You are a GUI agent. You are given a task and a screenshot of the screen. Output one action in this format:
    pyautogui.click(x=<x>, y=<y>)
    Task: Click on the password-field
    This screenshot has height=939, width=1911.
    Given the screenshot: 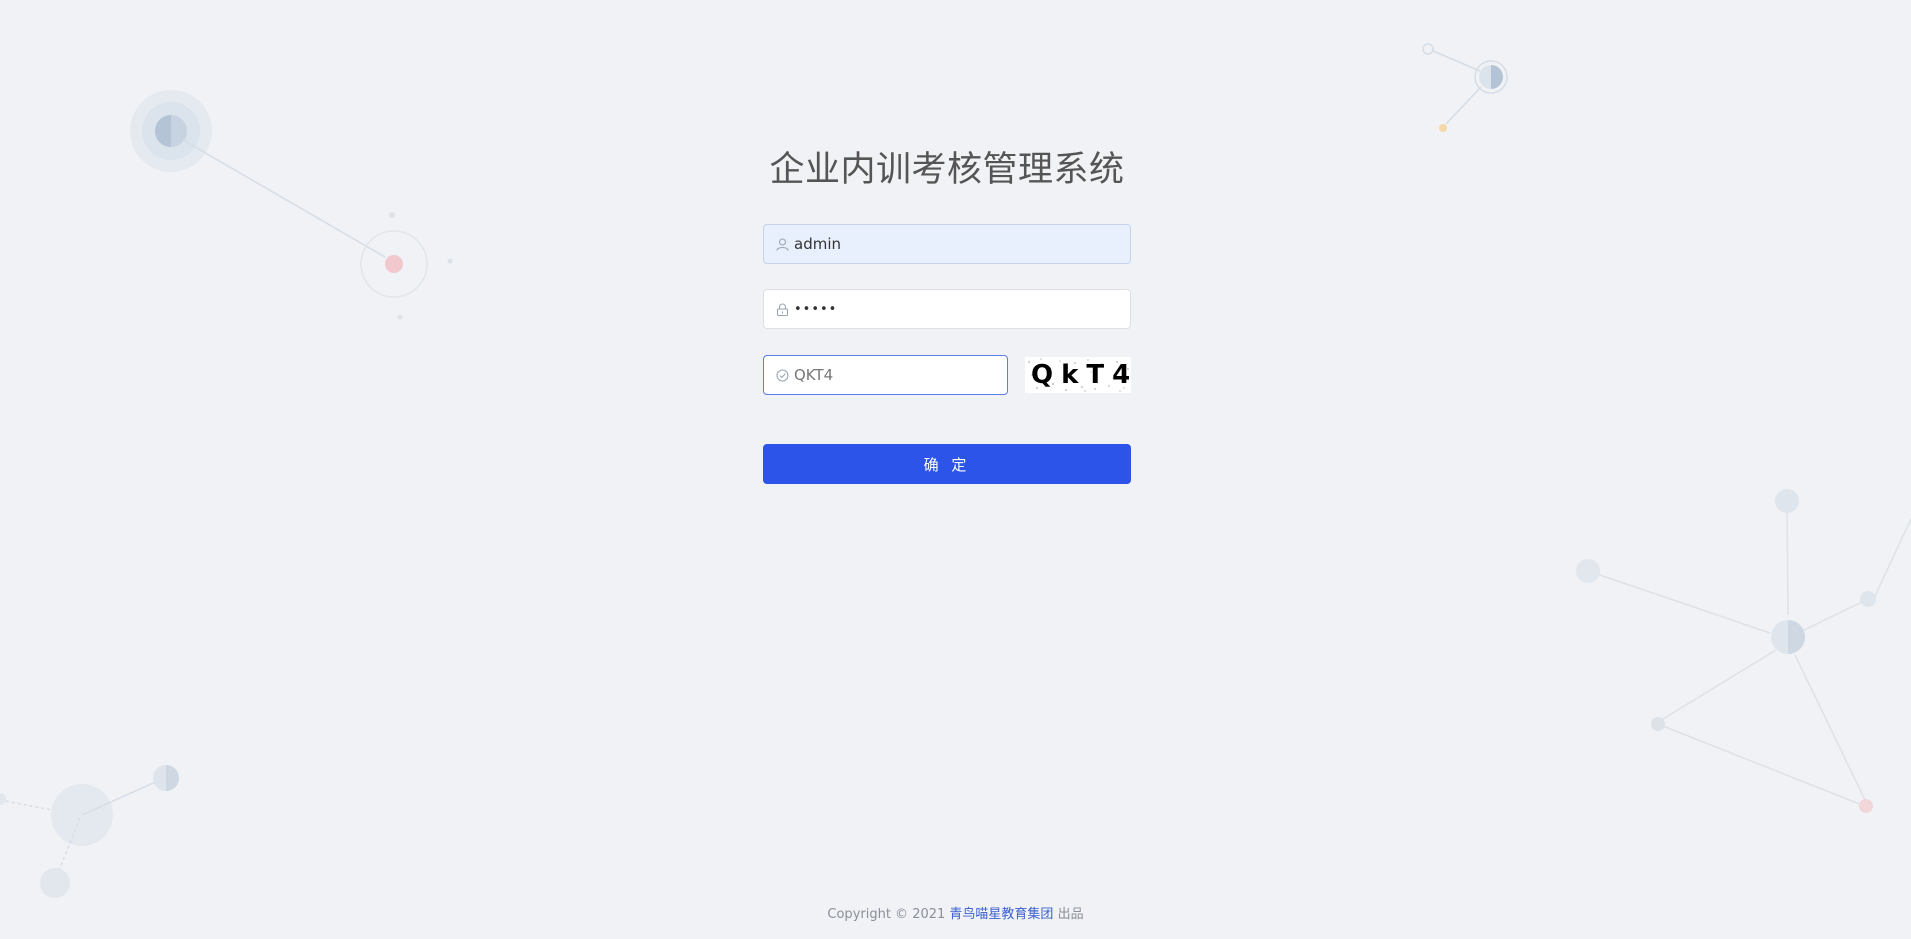 What is the action you would take?
    pyautogui.click(x=947, y=309)
    